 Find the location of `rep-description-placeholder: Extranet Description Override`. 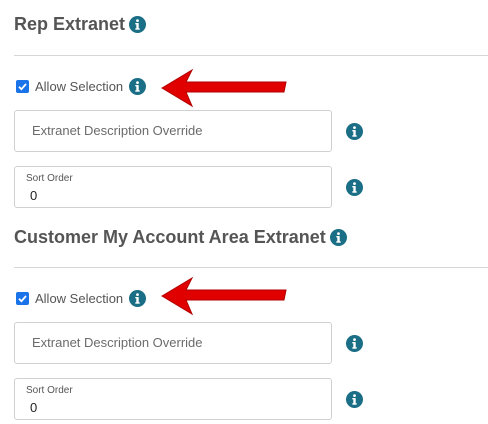

rep-description-placeholder: Extranet Description Override is located at coordinates (117, 130).